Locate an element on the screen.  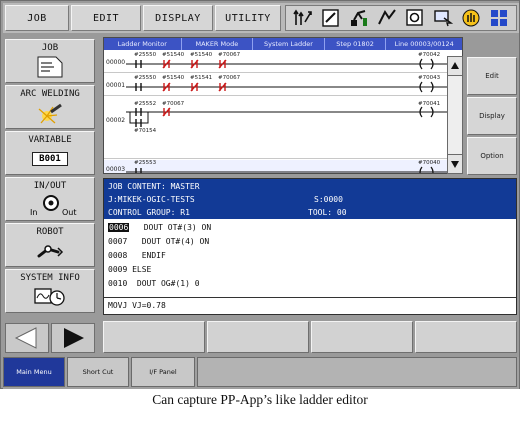
ladder-scroll-up-button is located at coordinates (455, 66).